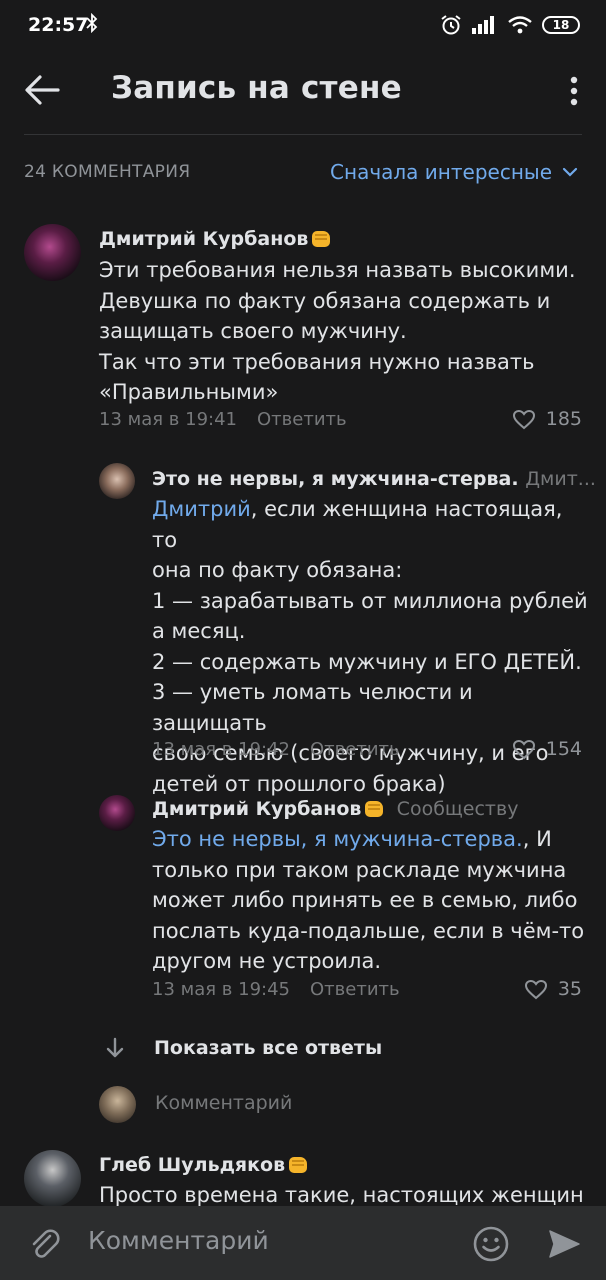 This screenshot has width=606, height=1280. I want to click on comment-input: Комментарий, so click(178, 1240).